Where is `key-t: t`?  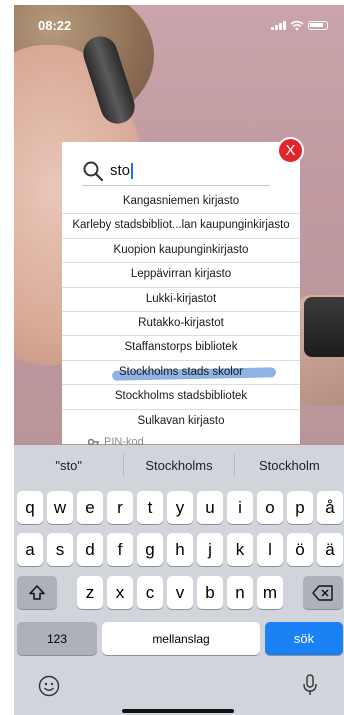 key-t: t is located at coordinates (150, 507).